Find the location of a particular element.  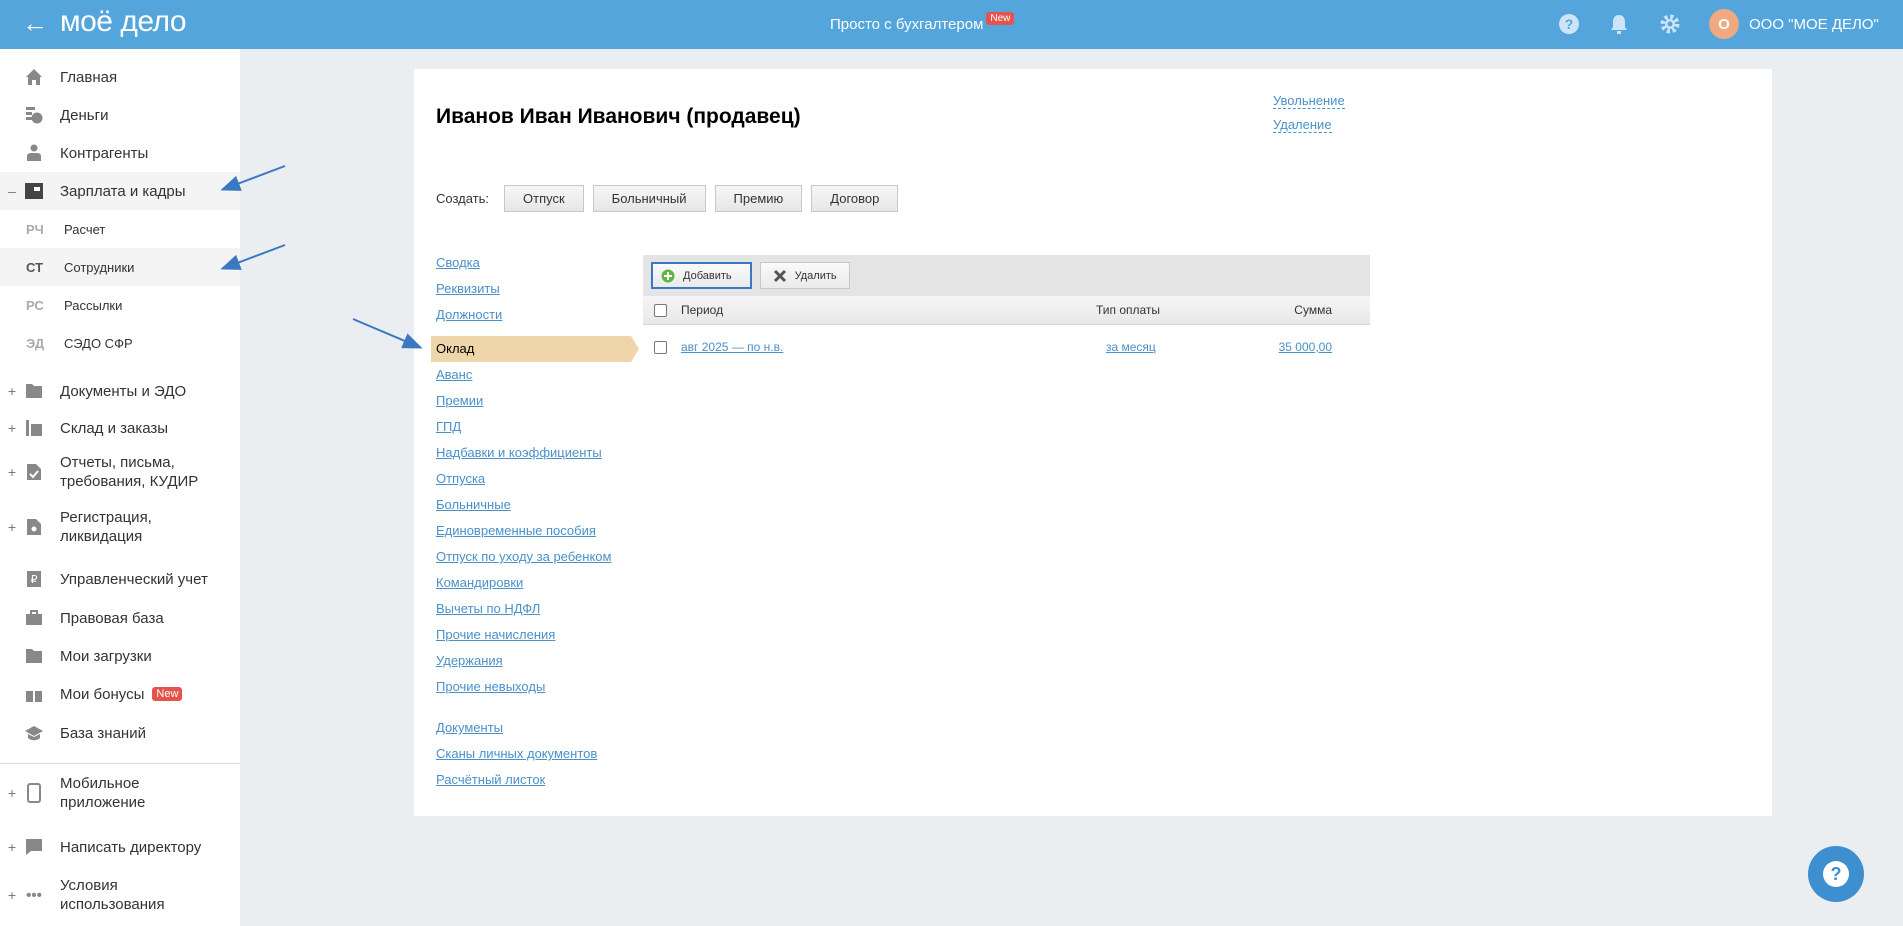

nav-vacations: Отпуска is located at coordinates (536, 479).